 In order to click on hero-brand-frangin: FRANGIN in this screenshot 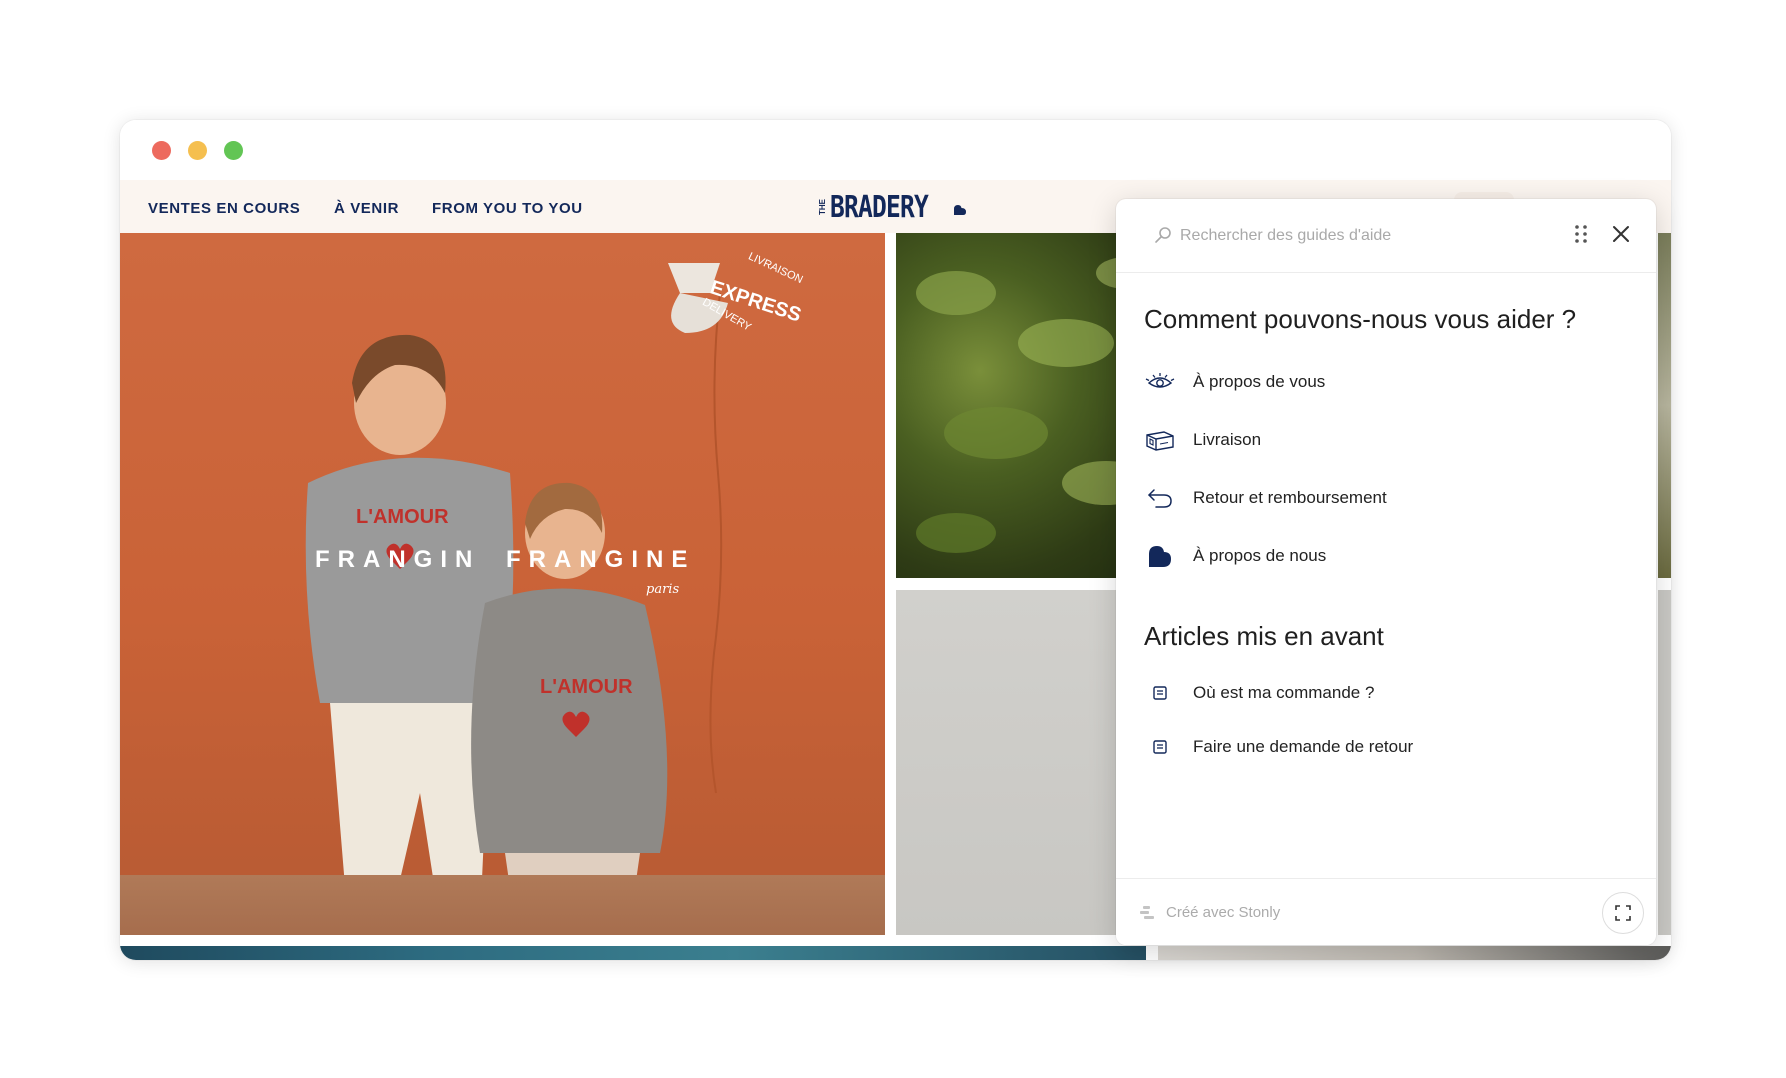, I will do `click(398, 559)`.